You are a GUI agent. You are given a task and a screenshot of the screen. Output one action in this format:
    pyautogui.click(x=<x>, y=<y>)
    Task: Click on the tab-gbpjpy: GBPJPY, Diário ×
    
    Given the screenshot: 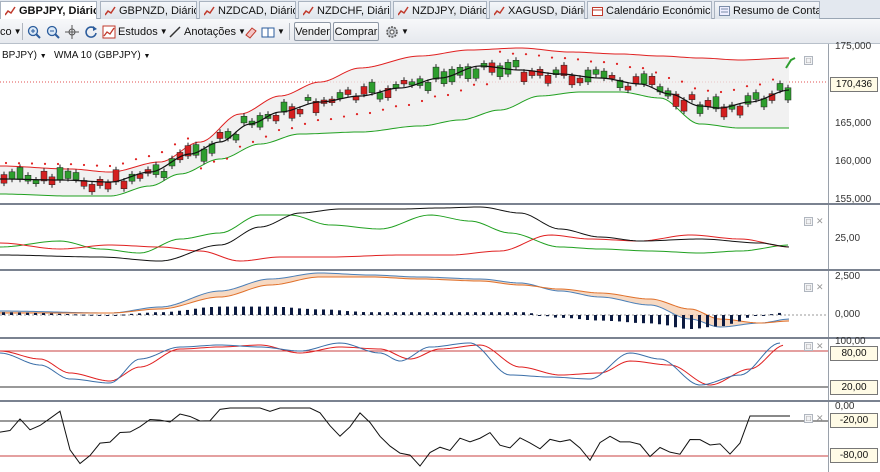 What is the action you would take?
    pyautogui.click(x=48, y=10)
    